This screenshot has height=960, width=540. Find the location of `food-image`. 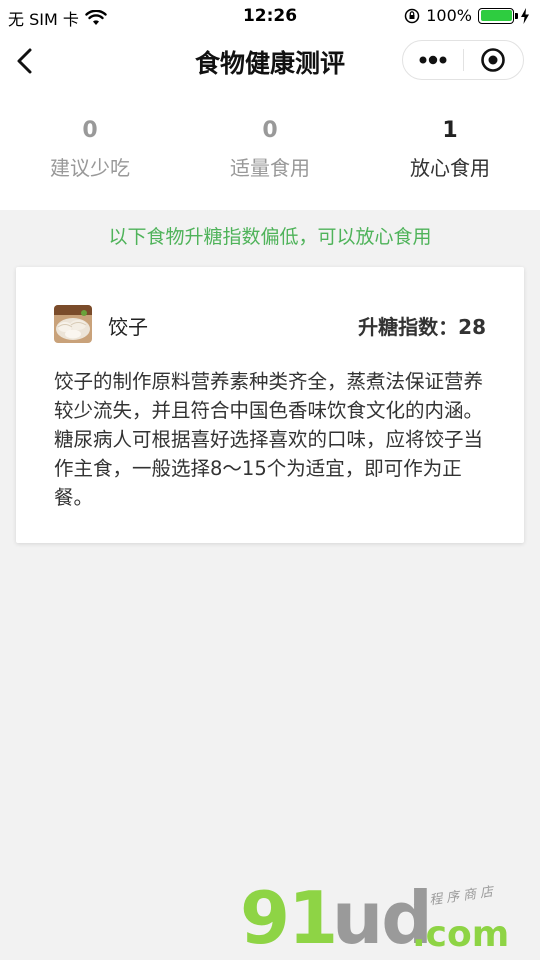

food-image is located at coordinates (73, 324).